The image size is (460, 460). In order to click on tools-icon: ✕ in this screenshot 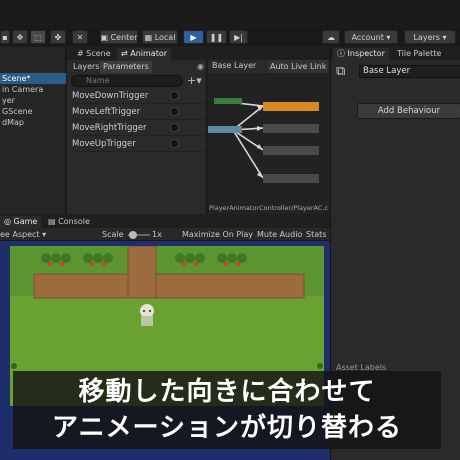, I will do `click(80, 37)`.